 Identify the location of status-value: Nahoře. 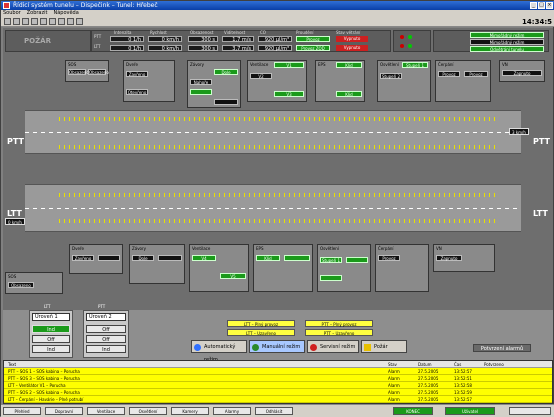
(201, 82).